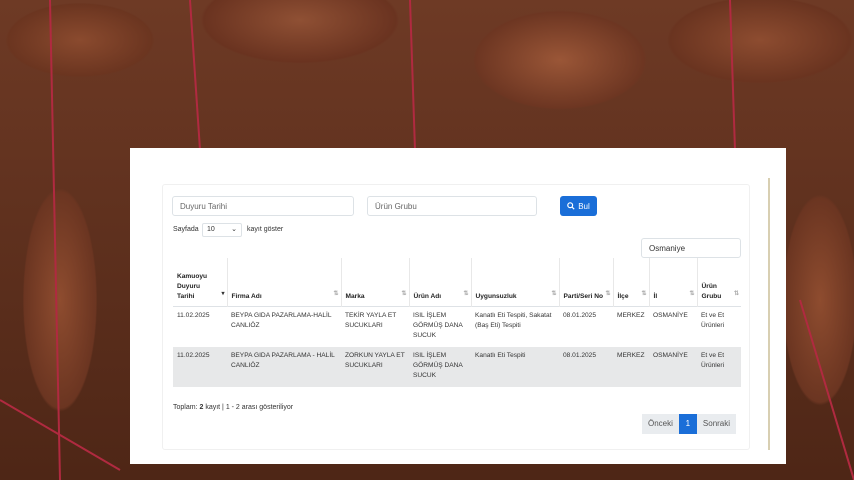 This screenshot has height=480, width=854. I want to click on table-cell: BEYPA GIDA PAZARLAMA - HALİL CANLIÖZ, so click(283, 360).